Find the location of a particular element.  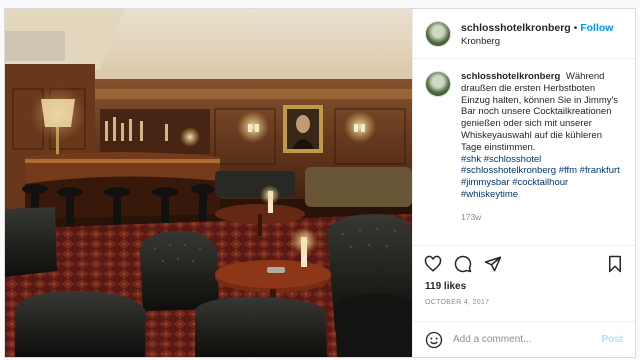

comment-input is located at coordinates (527, 339).